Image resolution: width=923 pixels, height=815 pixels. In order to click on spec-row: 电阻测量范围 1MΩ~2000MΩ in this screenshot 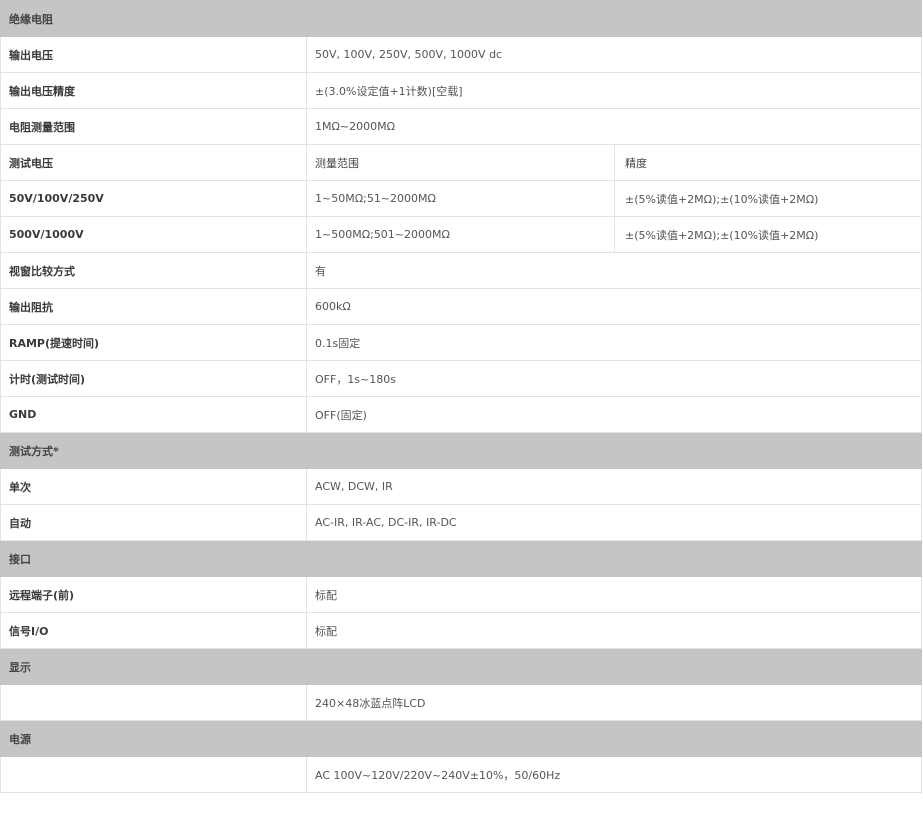, I will do `click(461, 126)`.